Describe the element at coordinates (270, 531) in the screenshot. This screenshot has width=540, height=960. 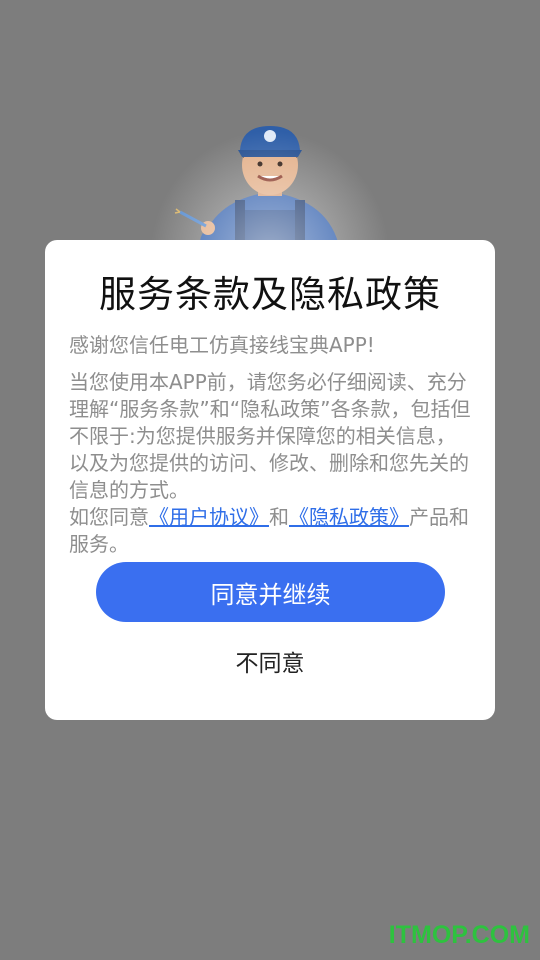
I see `consent-line: 如您同意《用户协议》和《隐私政策》产品和服务。` at that location.